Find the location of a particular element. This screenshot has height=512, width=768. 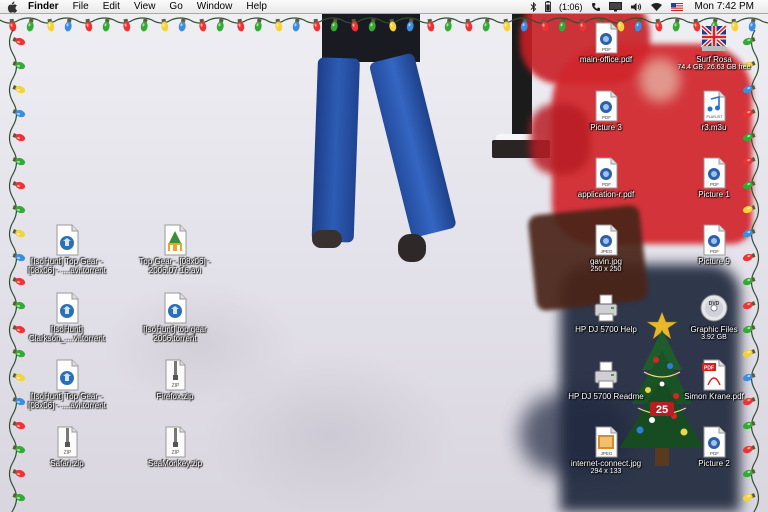

svg-text: PLAYLIST is located at coordinates (714, 117).